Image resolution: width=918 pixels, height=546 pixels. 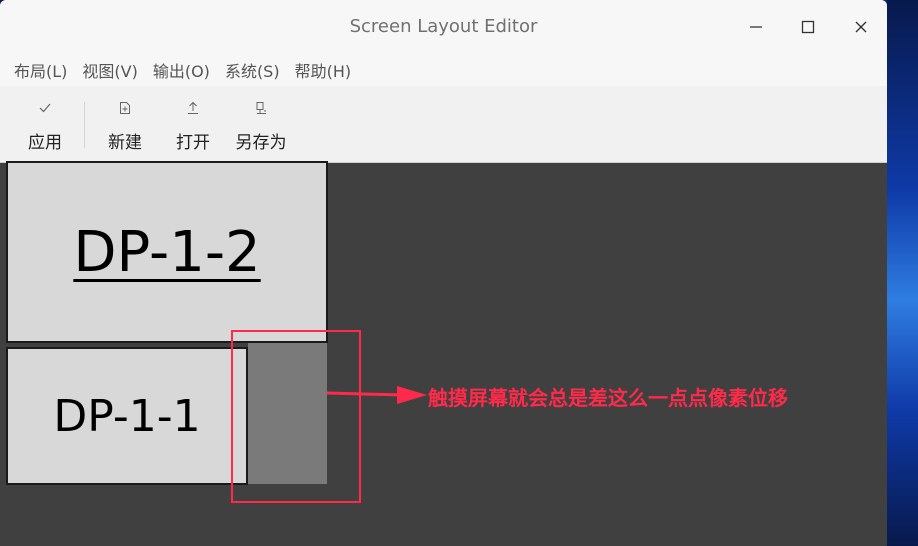 I want to click on open-label: 打开, so click(x=193, y=143).